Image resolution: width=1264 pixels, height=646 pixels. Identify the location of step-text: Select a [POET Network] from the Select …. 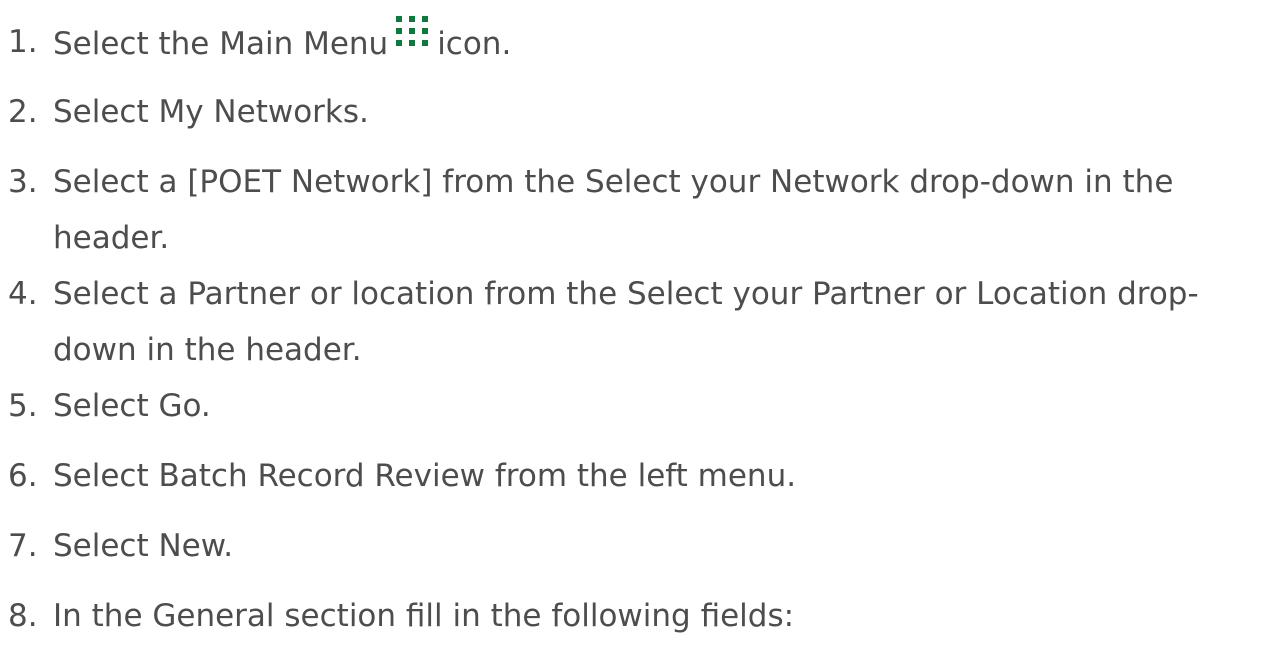
(613, 182).